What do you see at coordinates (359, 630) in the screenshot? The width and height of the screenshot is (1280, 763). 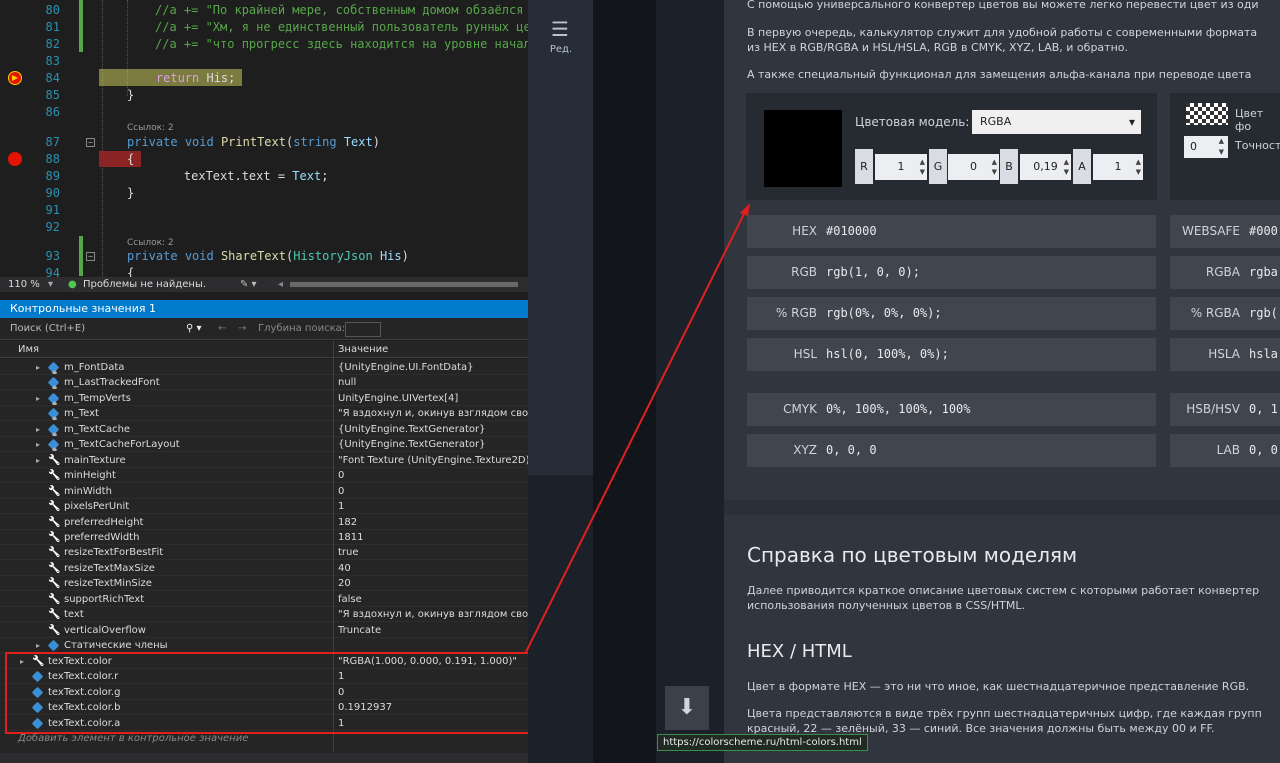 I see `watch-value: Truncate` at bounding box center [359, 630].